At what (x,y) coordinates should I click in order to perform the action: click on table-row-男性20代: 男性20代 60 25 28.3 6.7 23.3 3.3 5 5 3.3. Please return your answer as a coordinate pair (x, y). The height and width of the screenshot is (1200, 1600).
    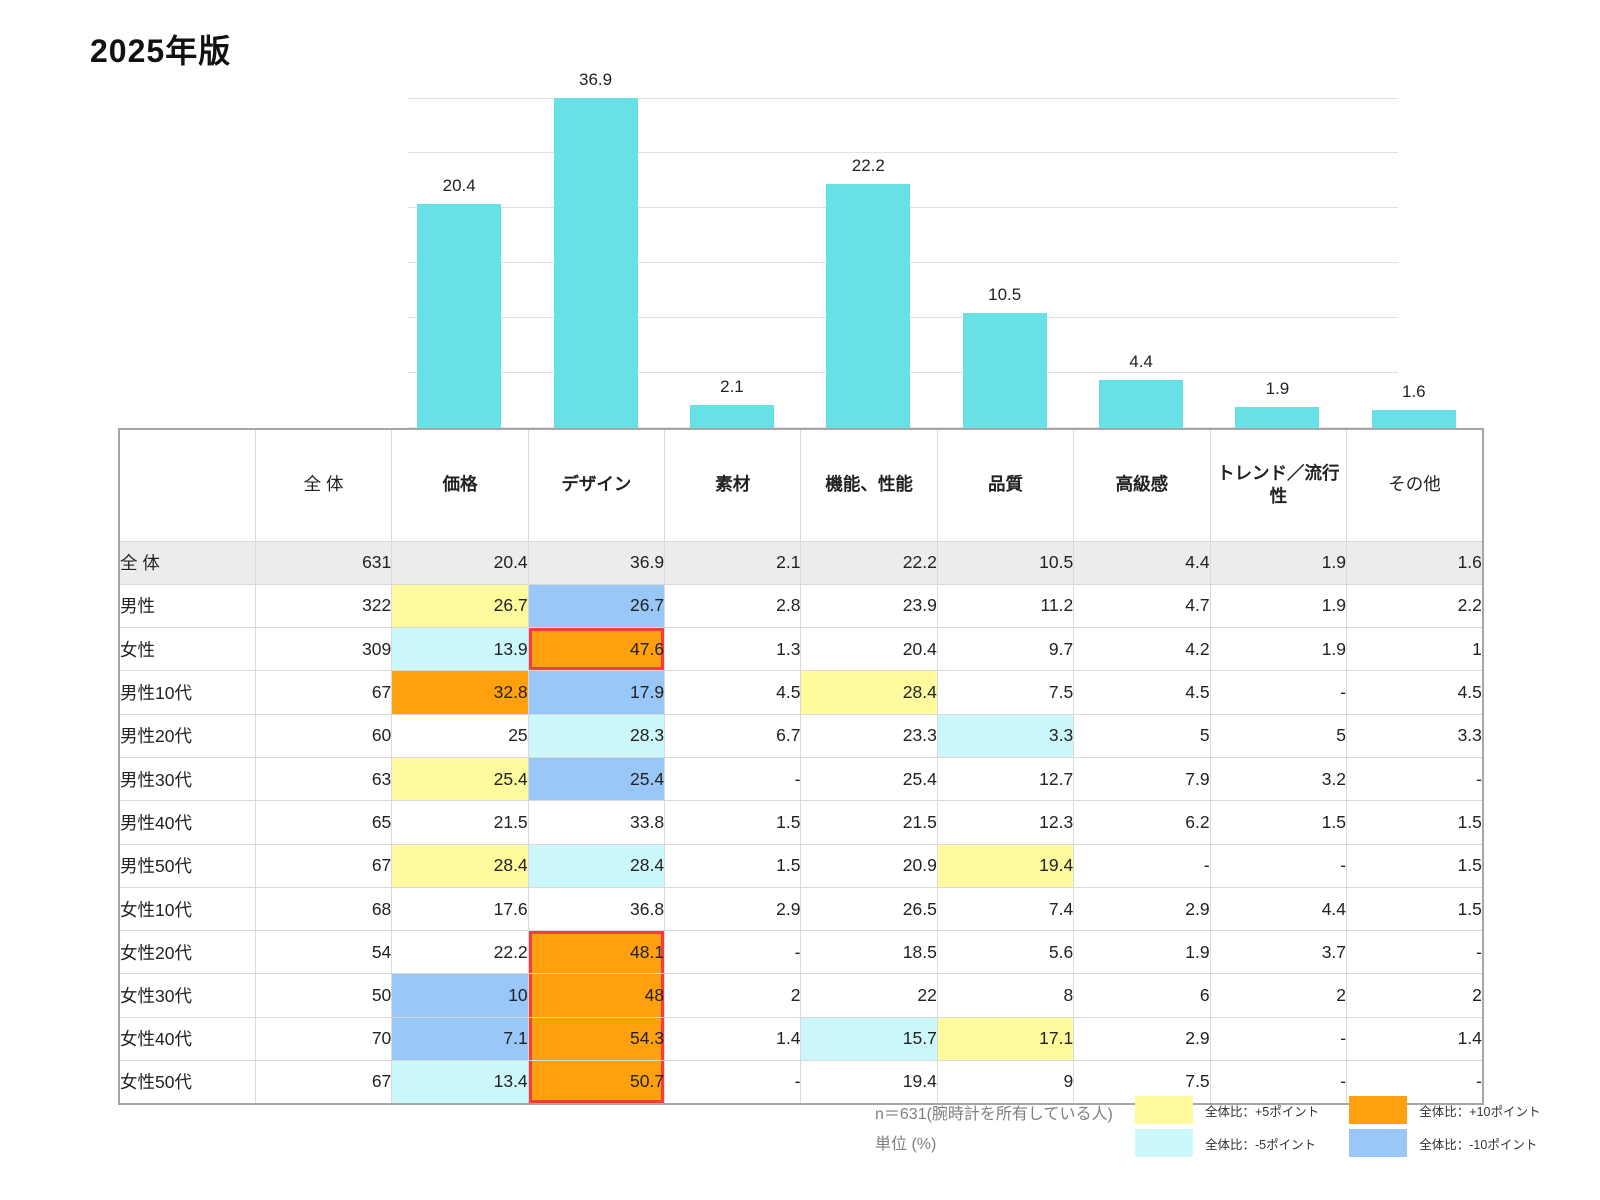
    Looking at the image, I should click on (801, 735).